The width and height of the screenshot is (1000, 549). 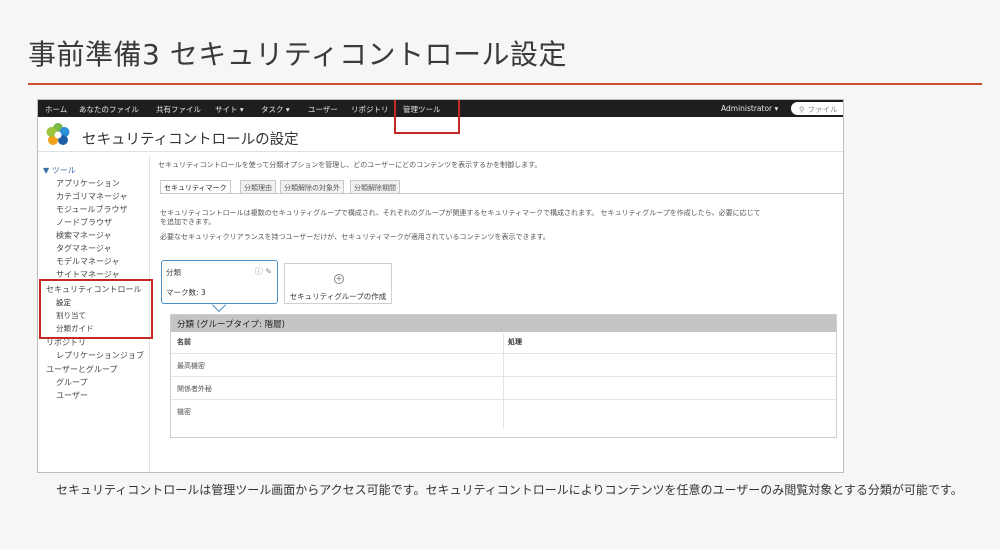 What do you see at coordinates (275, 109) in the screenshot?
I see `nav-tasks: タスク ▾` at bounding box center [275, 109].